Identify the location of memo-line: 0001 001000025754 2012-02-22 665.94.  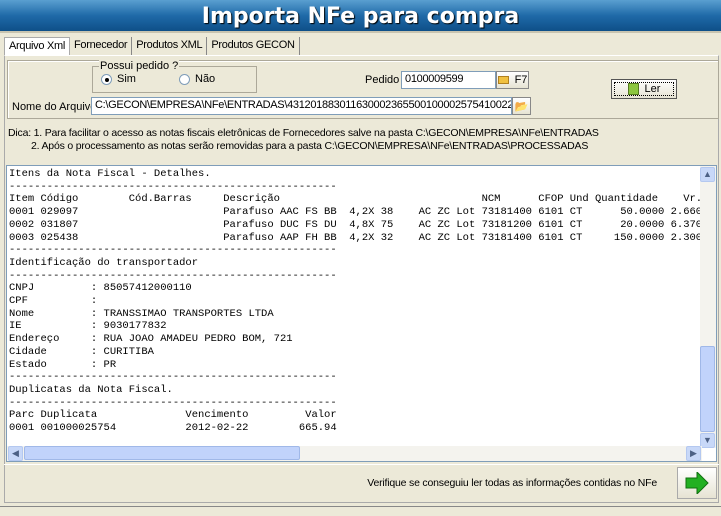
(173, 428).